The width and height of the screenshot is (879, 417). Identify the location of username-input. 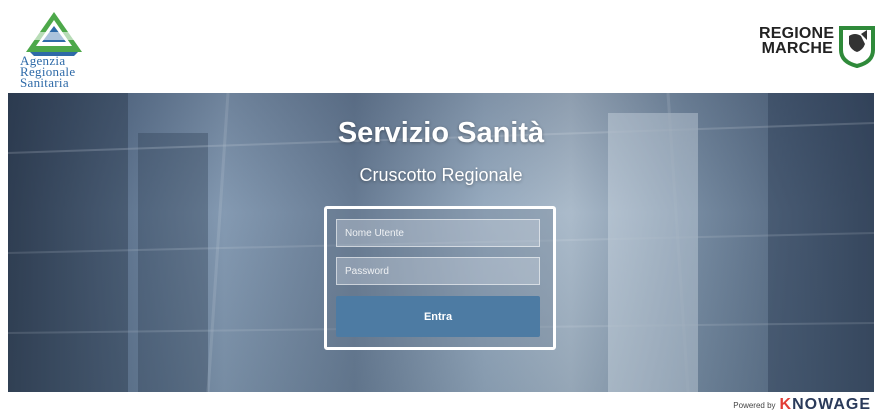
(438, 233).